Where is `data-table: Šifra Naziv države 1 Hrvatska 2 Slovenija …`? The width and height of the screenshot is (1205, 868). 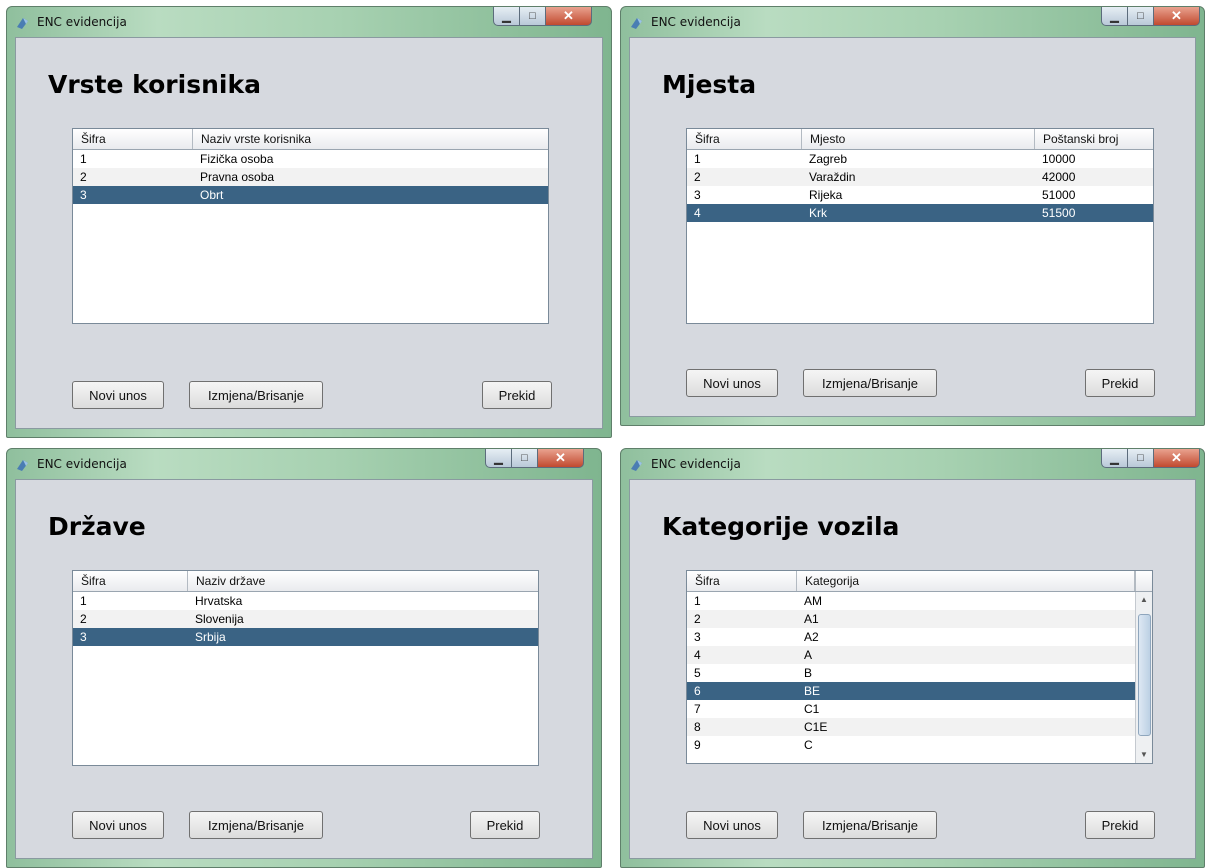
data-table: Šifra Naziv države 1 Hrvatska 2 Slovenija … is located at coordinates (305, 668).